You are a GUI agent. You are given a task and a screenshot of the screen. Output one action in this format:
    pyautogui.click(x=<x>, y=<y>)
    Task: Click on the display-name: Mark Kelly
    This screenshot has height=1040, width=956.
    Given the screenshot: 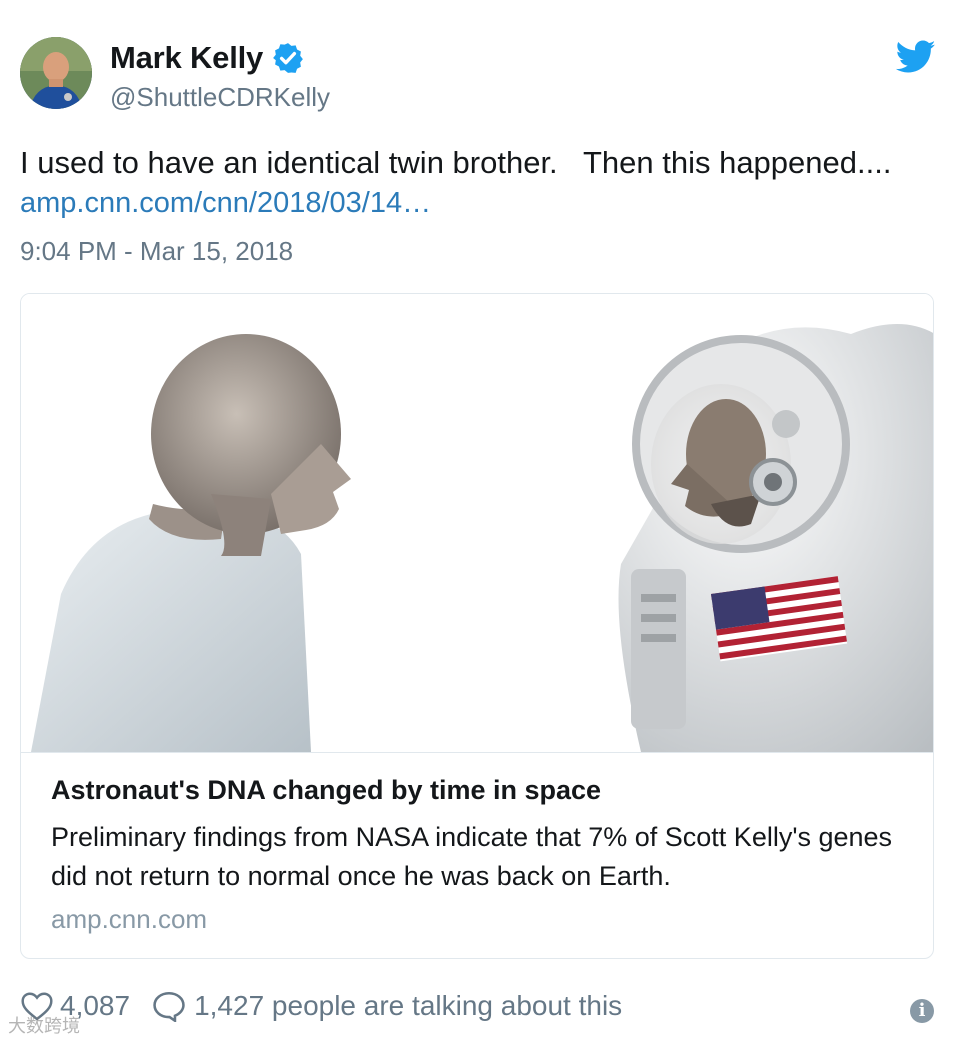 What is the action you would take?
    pyautogui.click(x=186, y=58)
    